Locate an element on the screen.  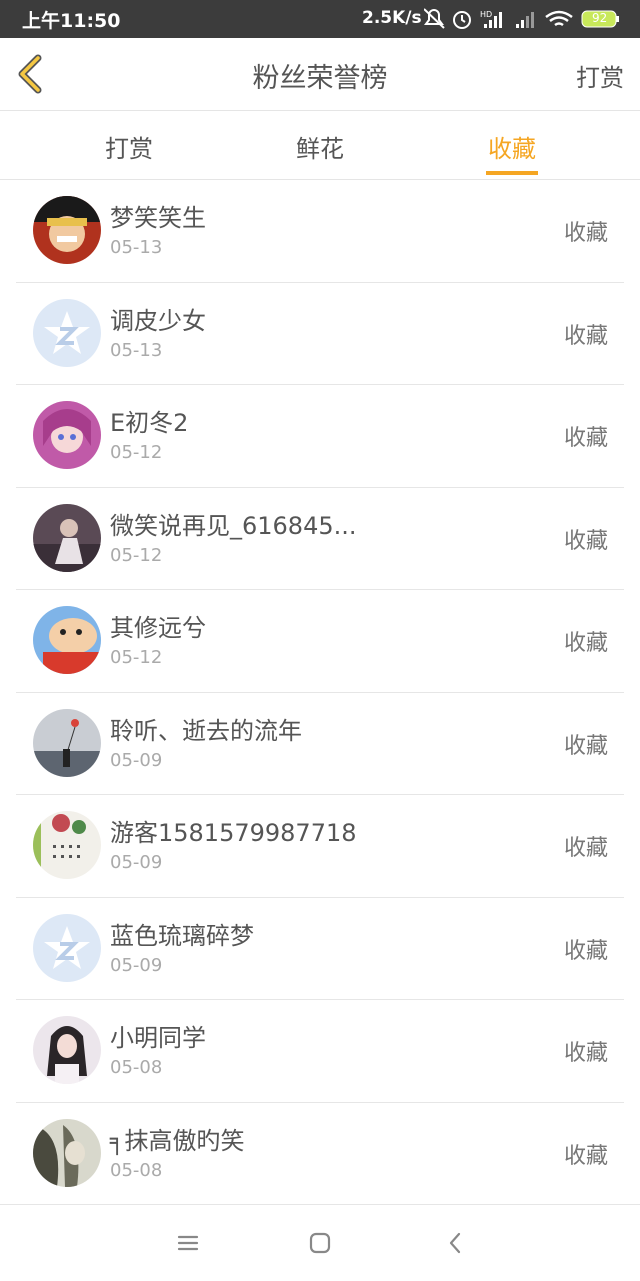
home-icon is located at coordinates (320, 1243).